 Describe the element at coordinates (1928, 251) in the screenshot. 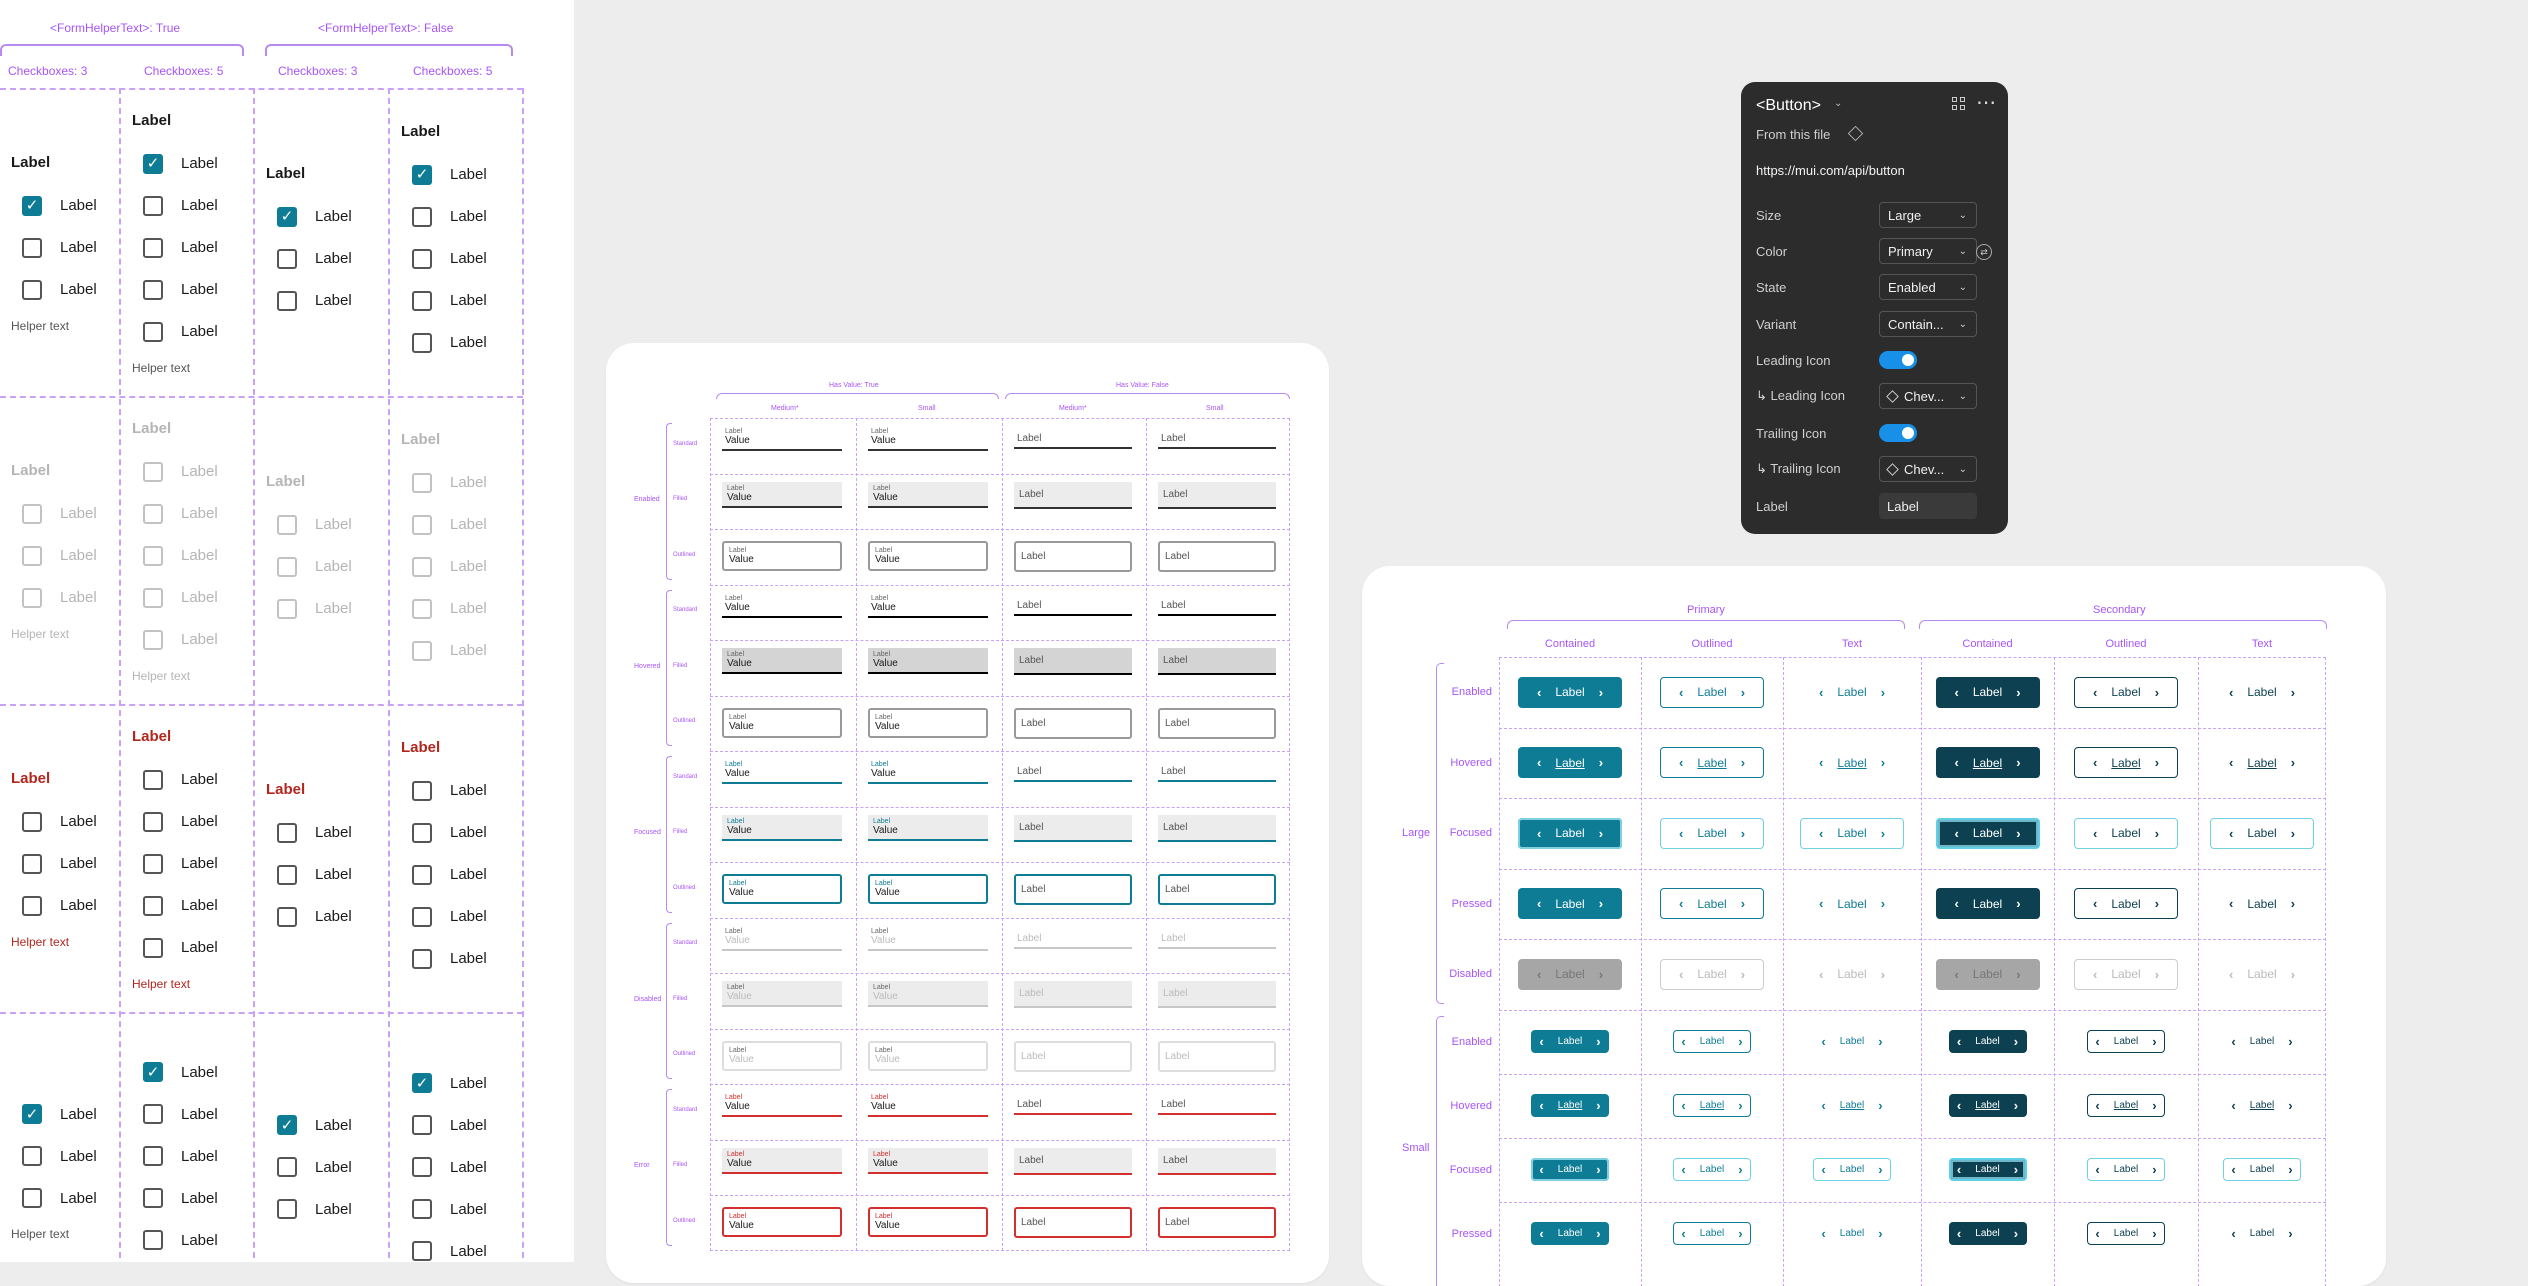

I see `property-select: Primary⌄` at that location.